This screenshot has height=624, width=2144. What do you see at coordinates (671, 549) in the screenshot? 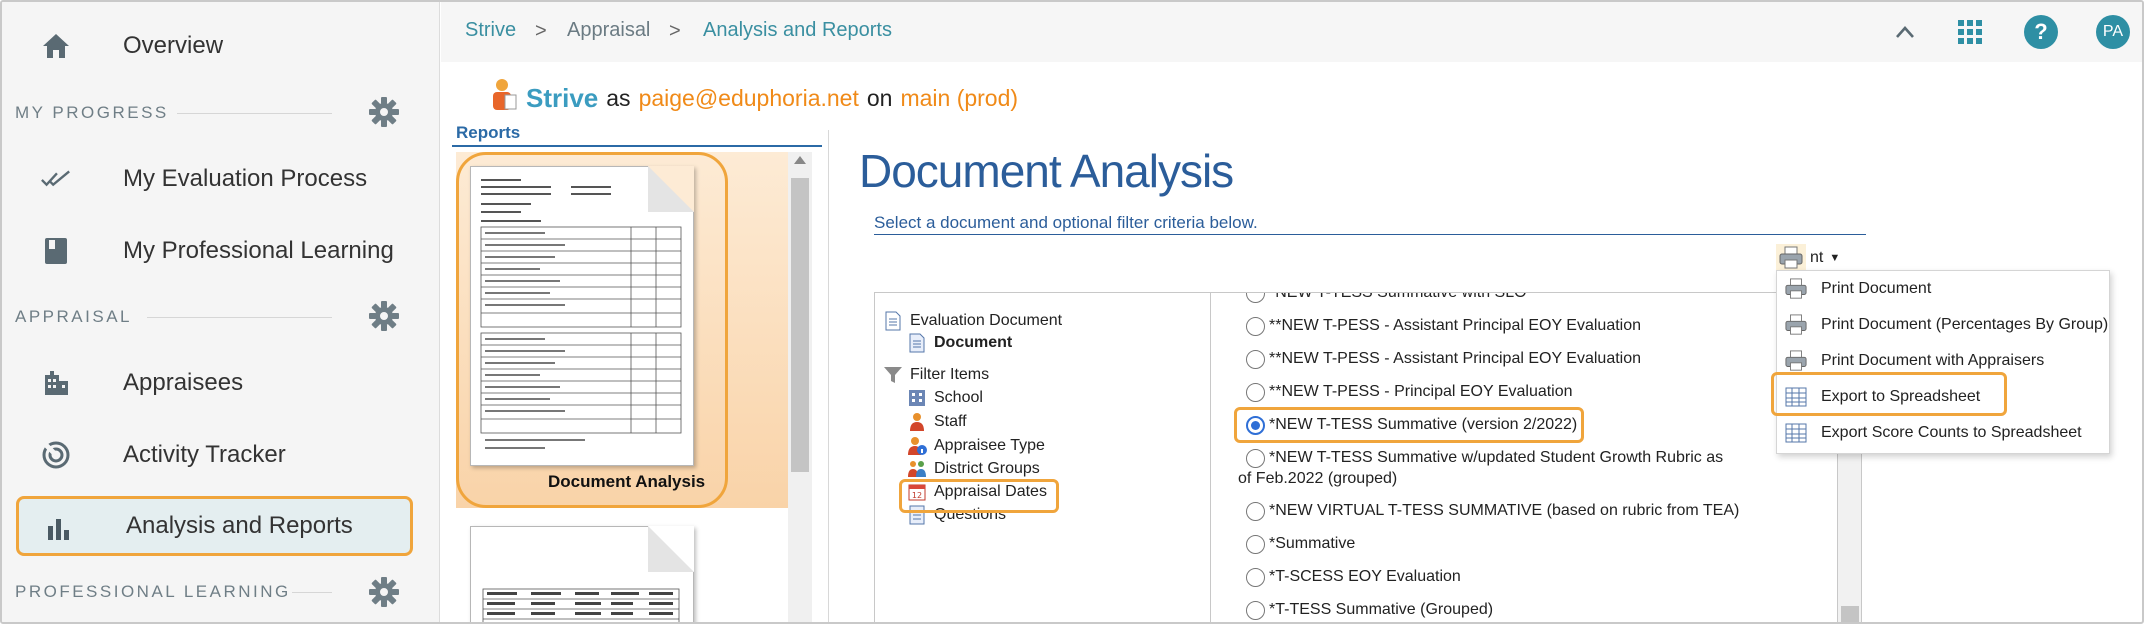
I see `page-fold` at bounding box center [671, 549].